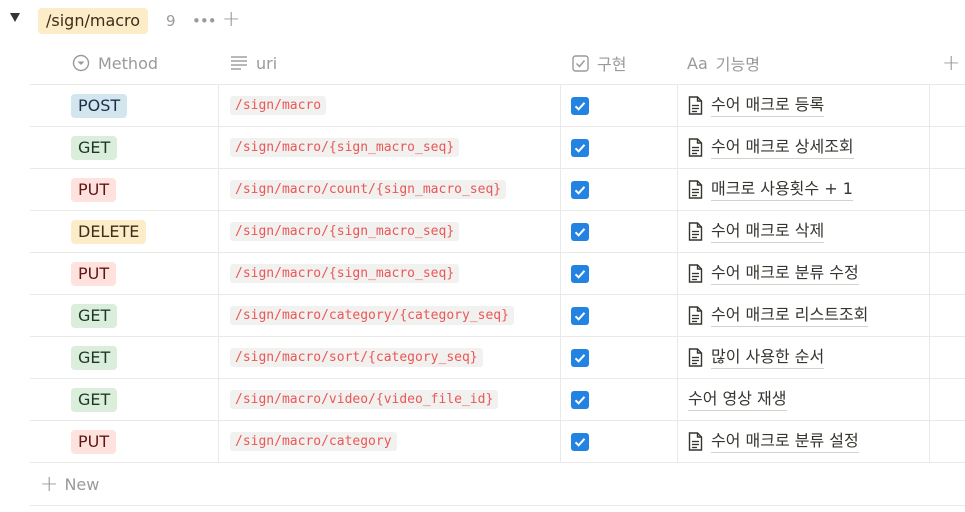  Describe the element at coordinates (253, 63) in the screenshot. I see `column-header-uri: uri` at that location.